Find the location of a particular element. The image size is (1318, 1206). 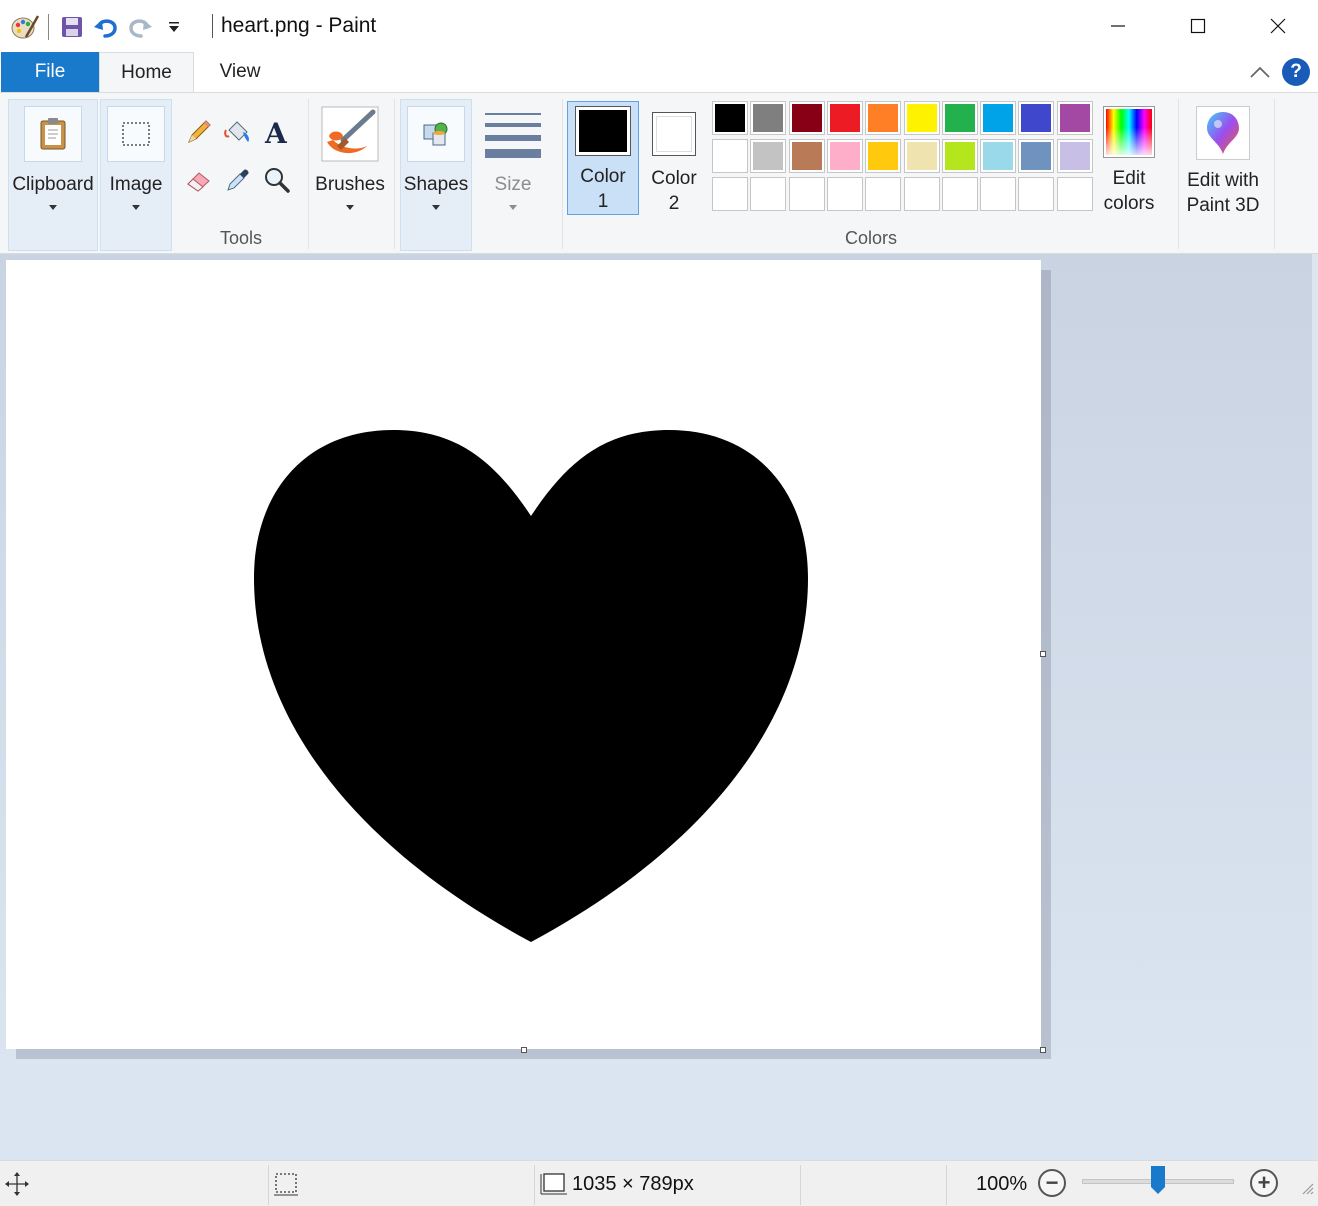

minimize-button is located at coordinates (1118, 26).